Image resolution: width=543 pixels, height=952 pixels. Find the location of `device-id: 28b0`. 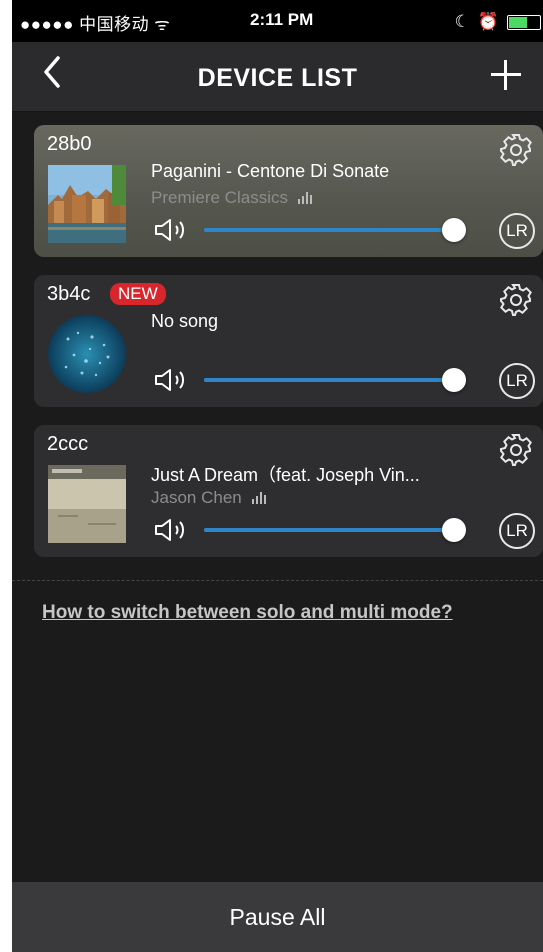

device-id: 28b0 is located at coordinates (69, 144).